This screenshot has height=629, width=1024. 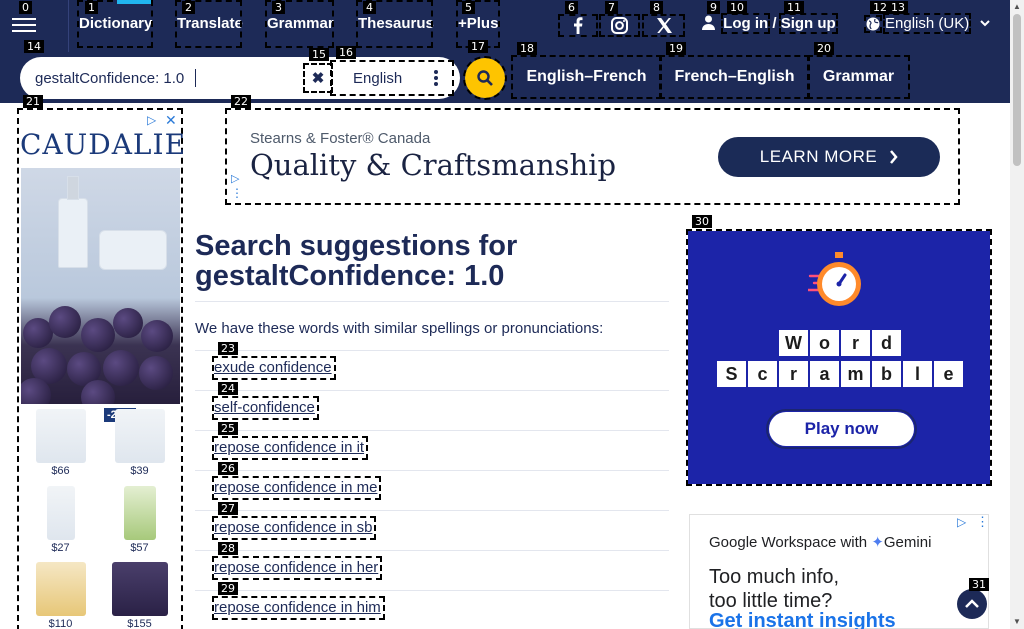 I want to click on clear-search-button: ✖, so click(x=318, y=78).